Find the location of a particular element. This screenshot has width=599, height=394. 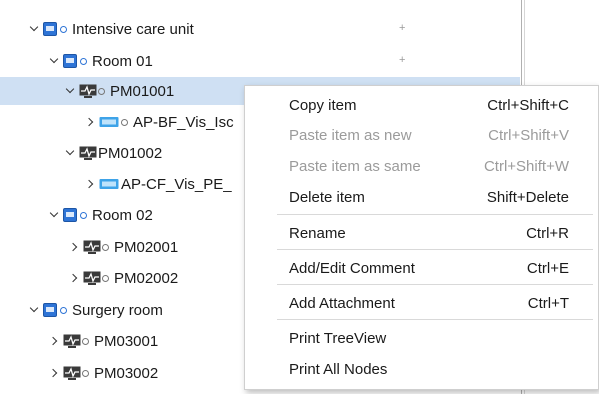

tree-node-label: PM02001 is located at coordinates (146, 247).